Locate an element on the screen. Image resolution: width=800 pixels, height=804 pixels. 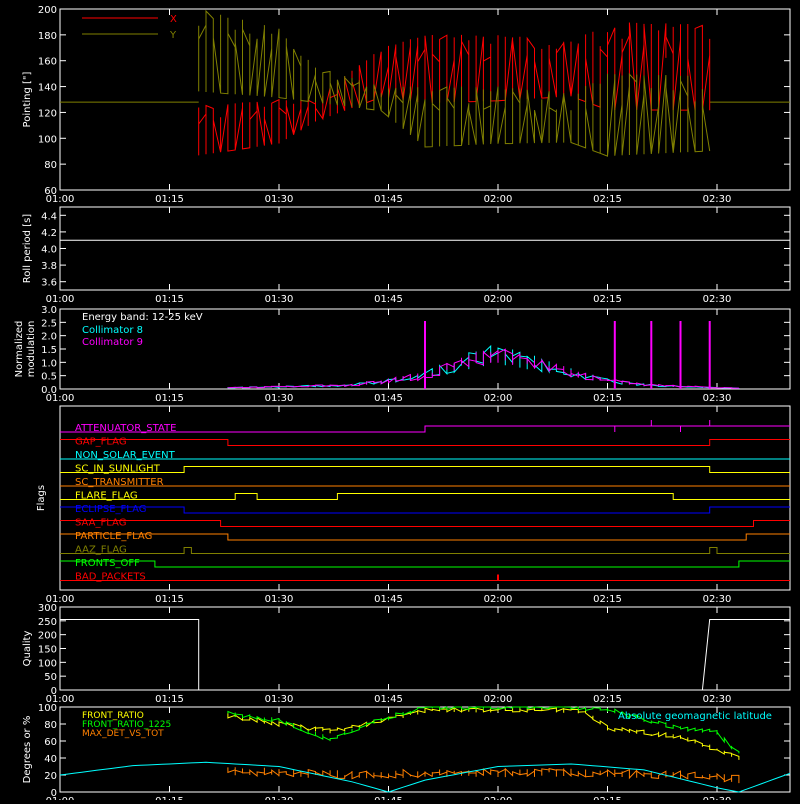
y-axis-label: Flags is located at coordinates (41, 498).